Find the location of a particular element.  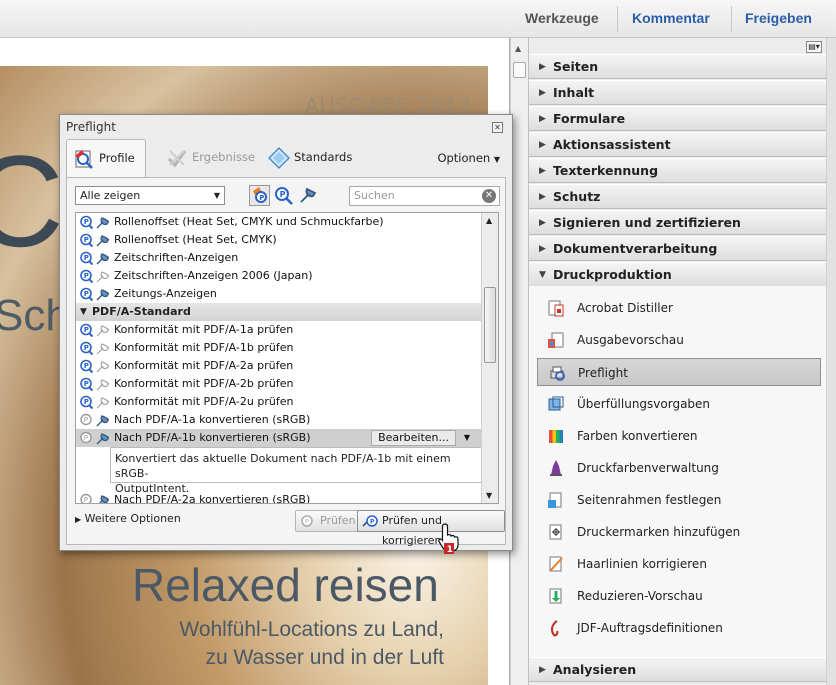

more-options-toggle: ▶ Weitere Optionen is located at coordinates (128, 518).